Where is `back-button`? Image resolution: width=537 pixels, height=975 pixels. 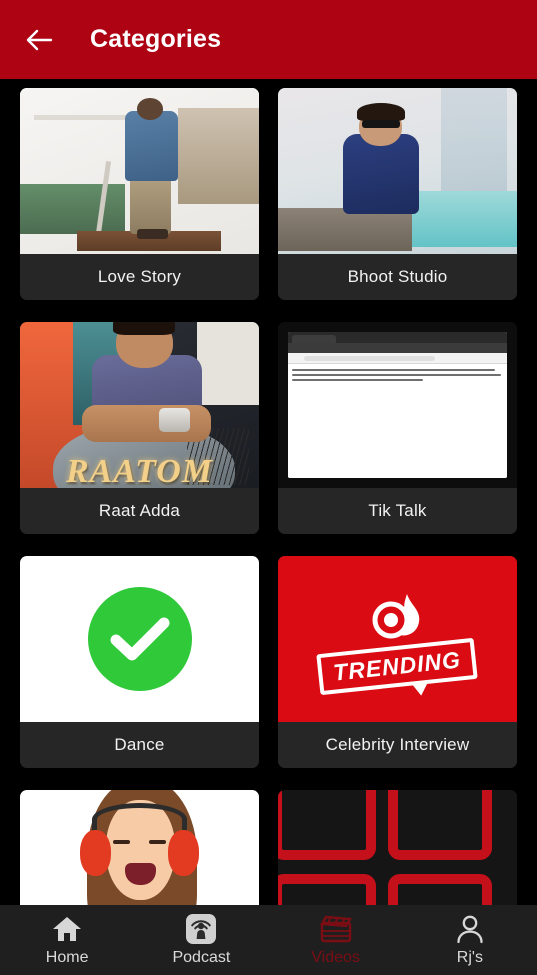
back-button is located at coordinates (39, 40).